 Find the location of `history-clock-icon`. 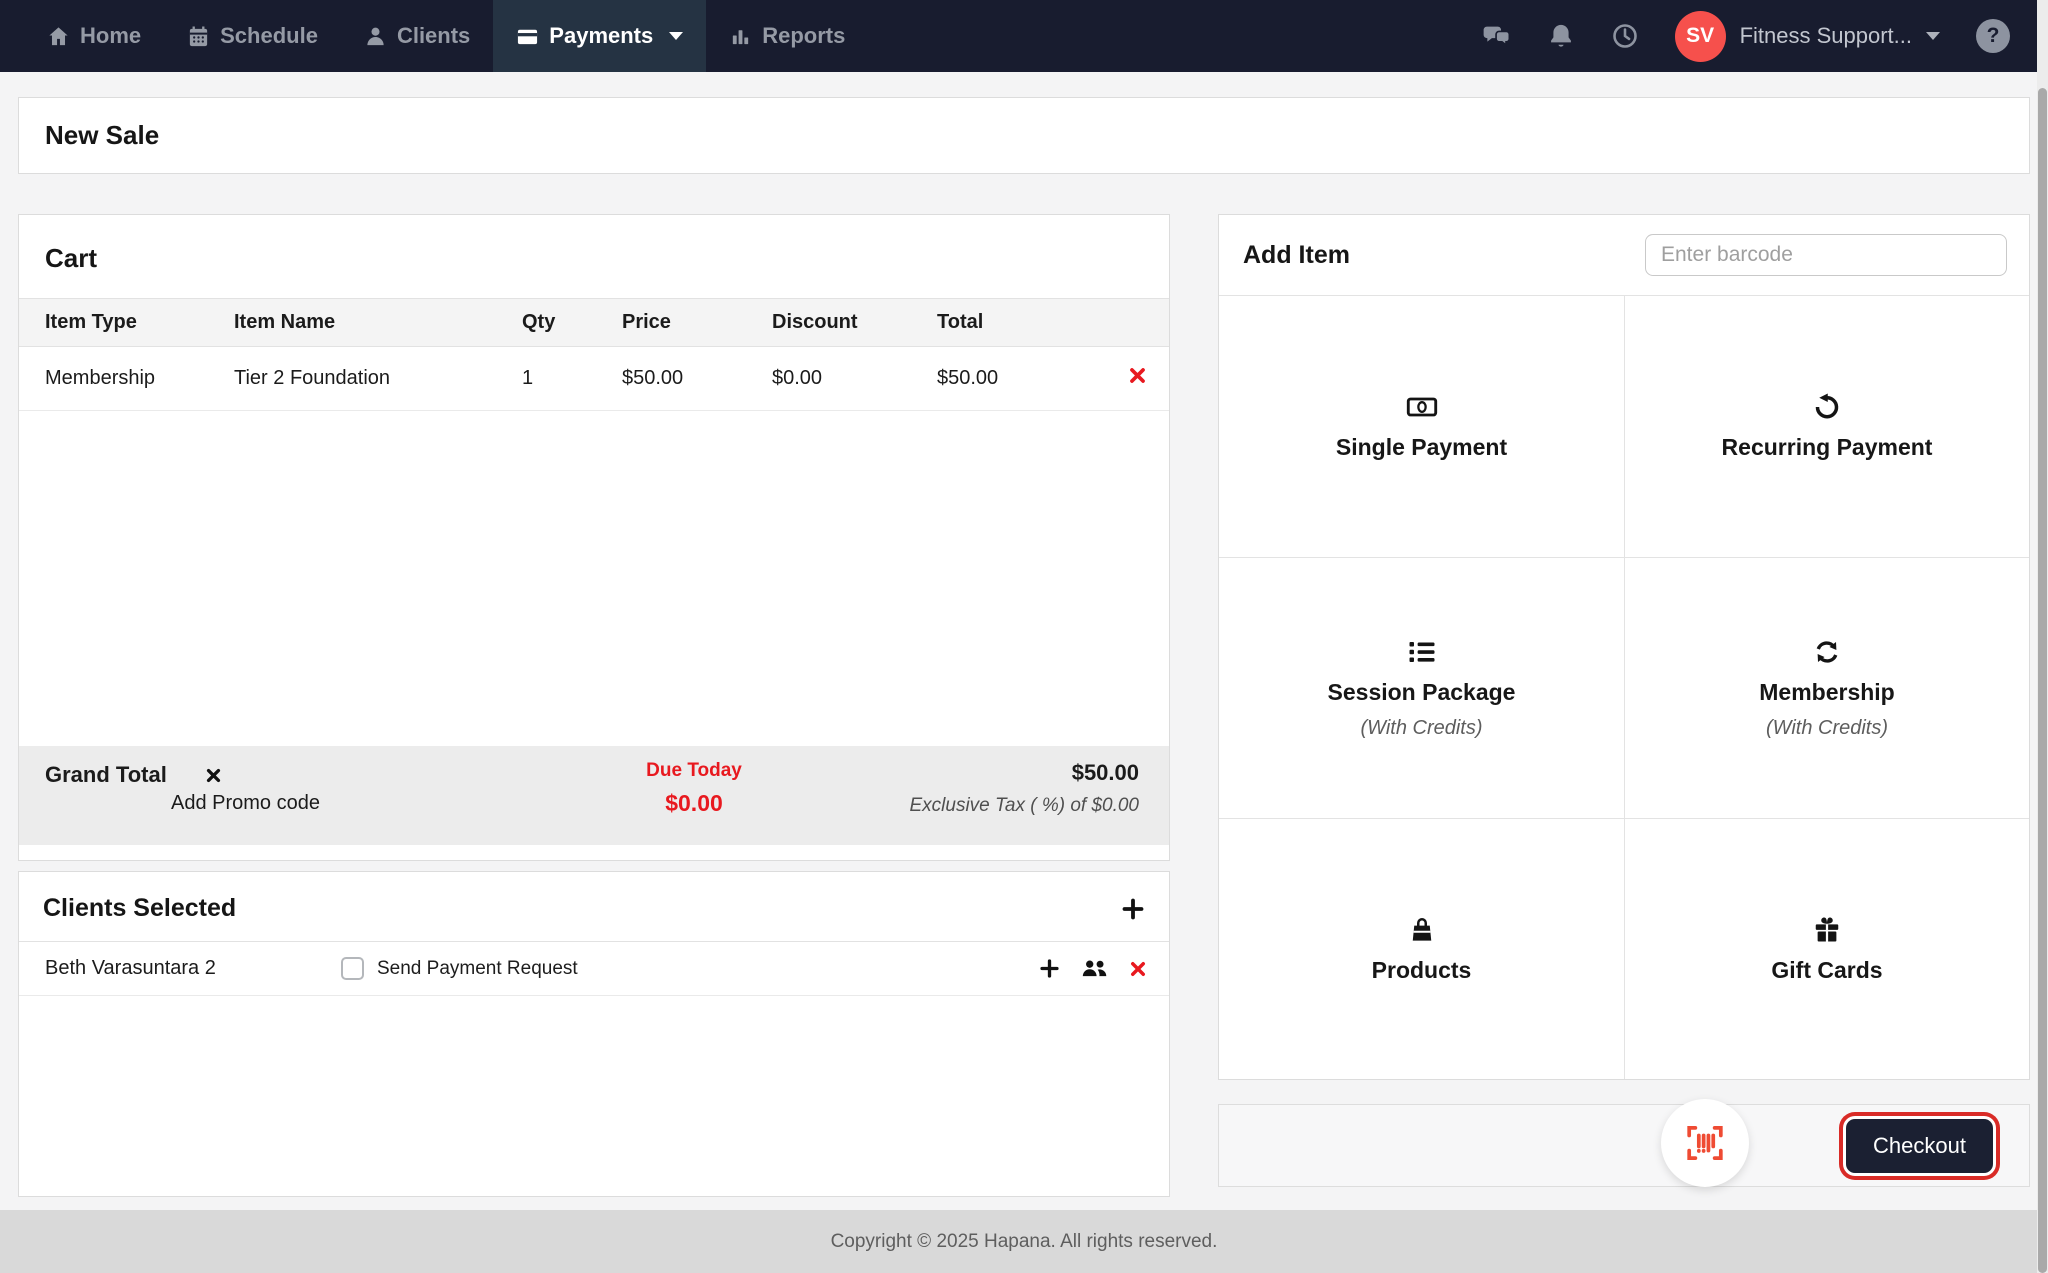

history-clock-icon is located at coordinates (1625, 36).